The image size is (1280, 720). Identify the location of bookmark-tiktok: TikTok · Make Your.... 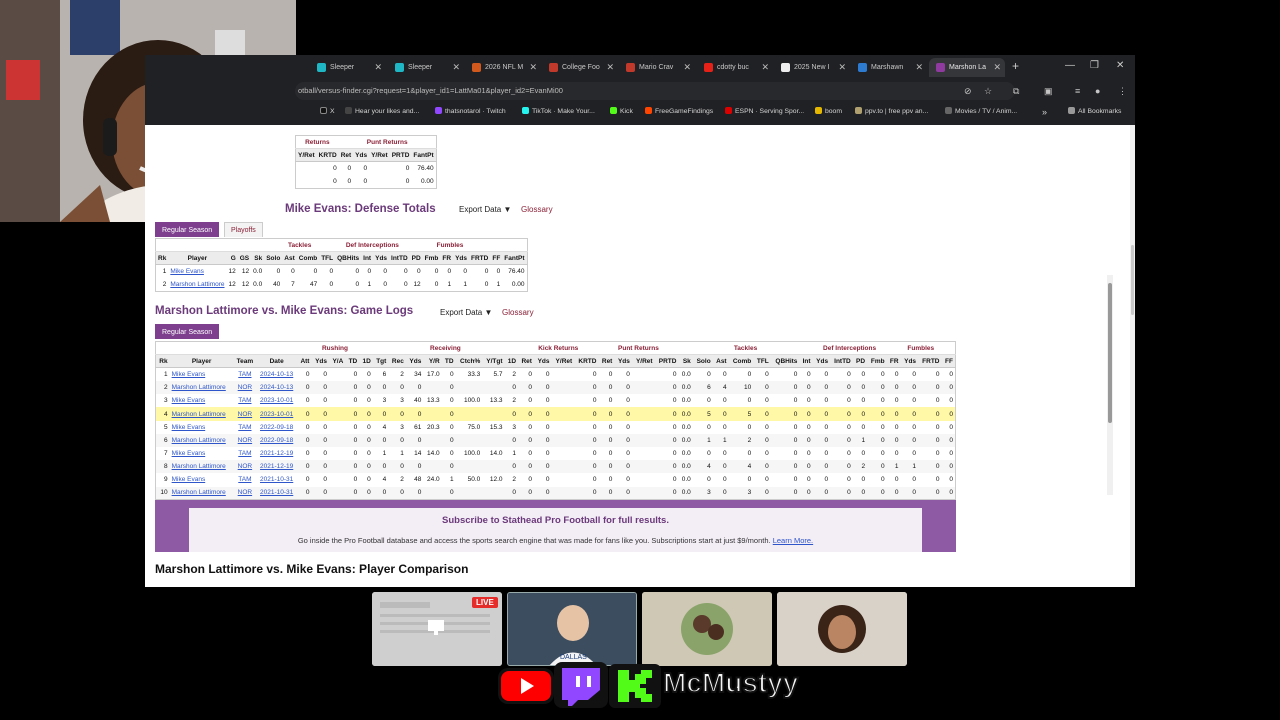
(558, 112).